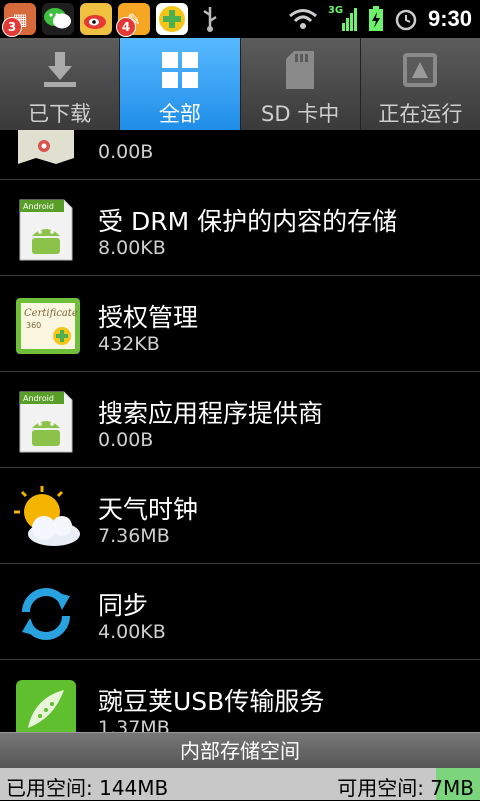 This screenshot has width=480, height=801. Describe the element at coordinates (211, 701) in the screenshot. I see `app-name: 豌豆荚USB传输服务` at that location.